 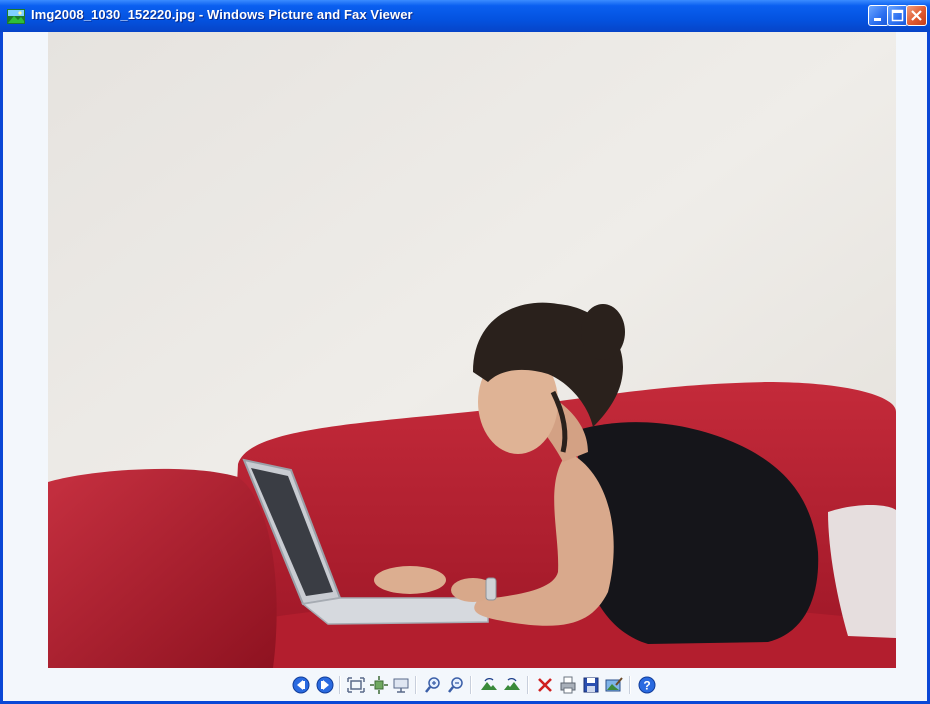 I want to click on edit-button, so click(x=614, y=685).